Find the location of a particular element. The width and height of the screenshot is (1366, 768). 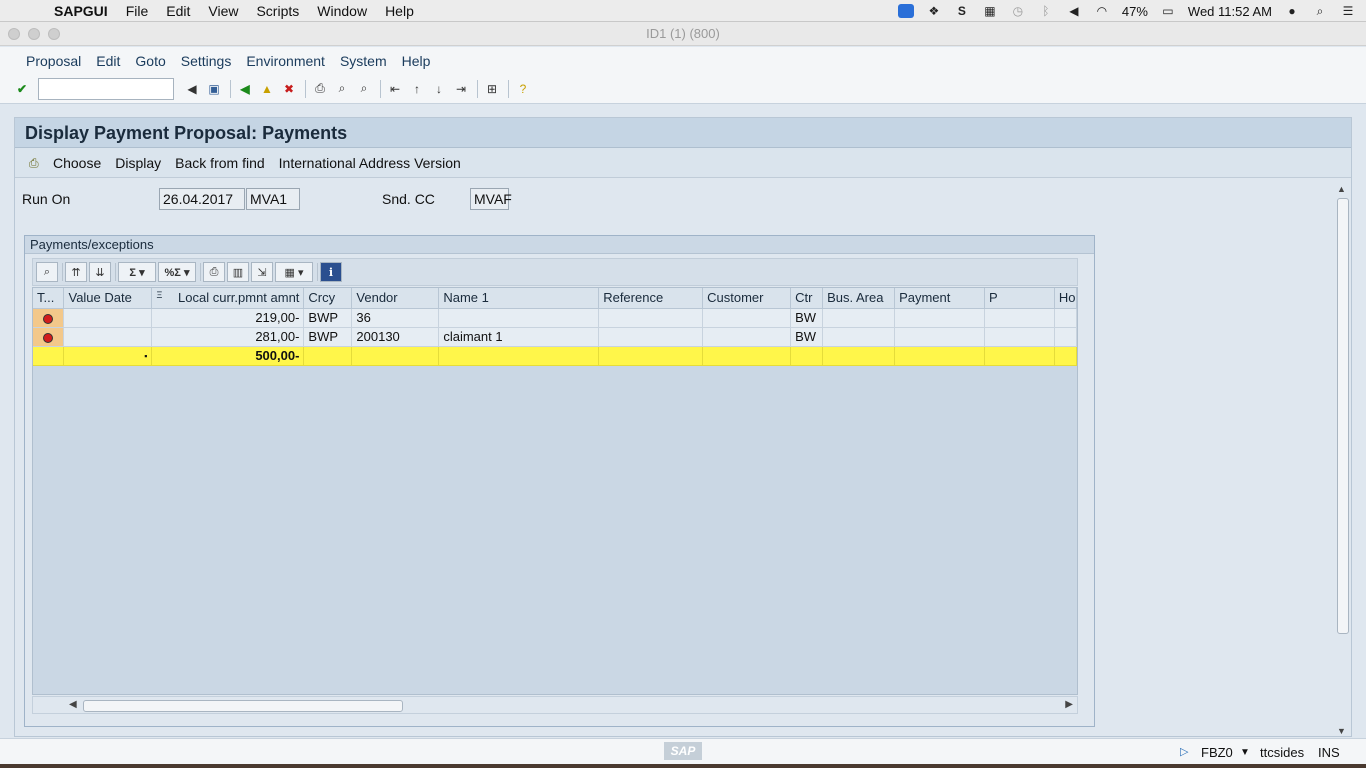

display-button: Display is located at coordinates (138, 163).